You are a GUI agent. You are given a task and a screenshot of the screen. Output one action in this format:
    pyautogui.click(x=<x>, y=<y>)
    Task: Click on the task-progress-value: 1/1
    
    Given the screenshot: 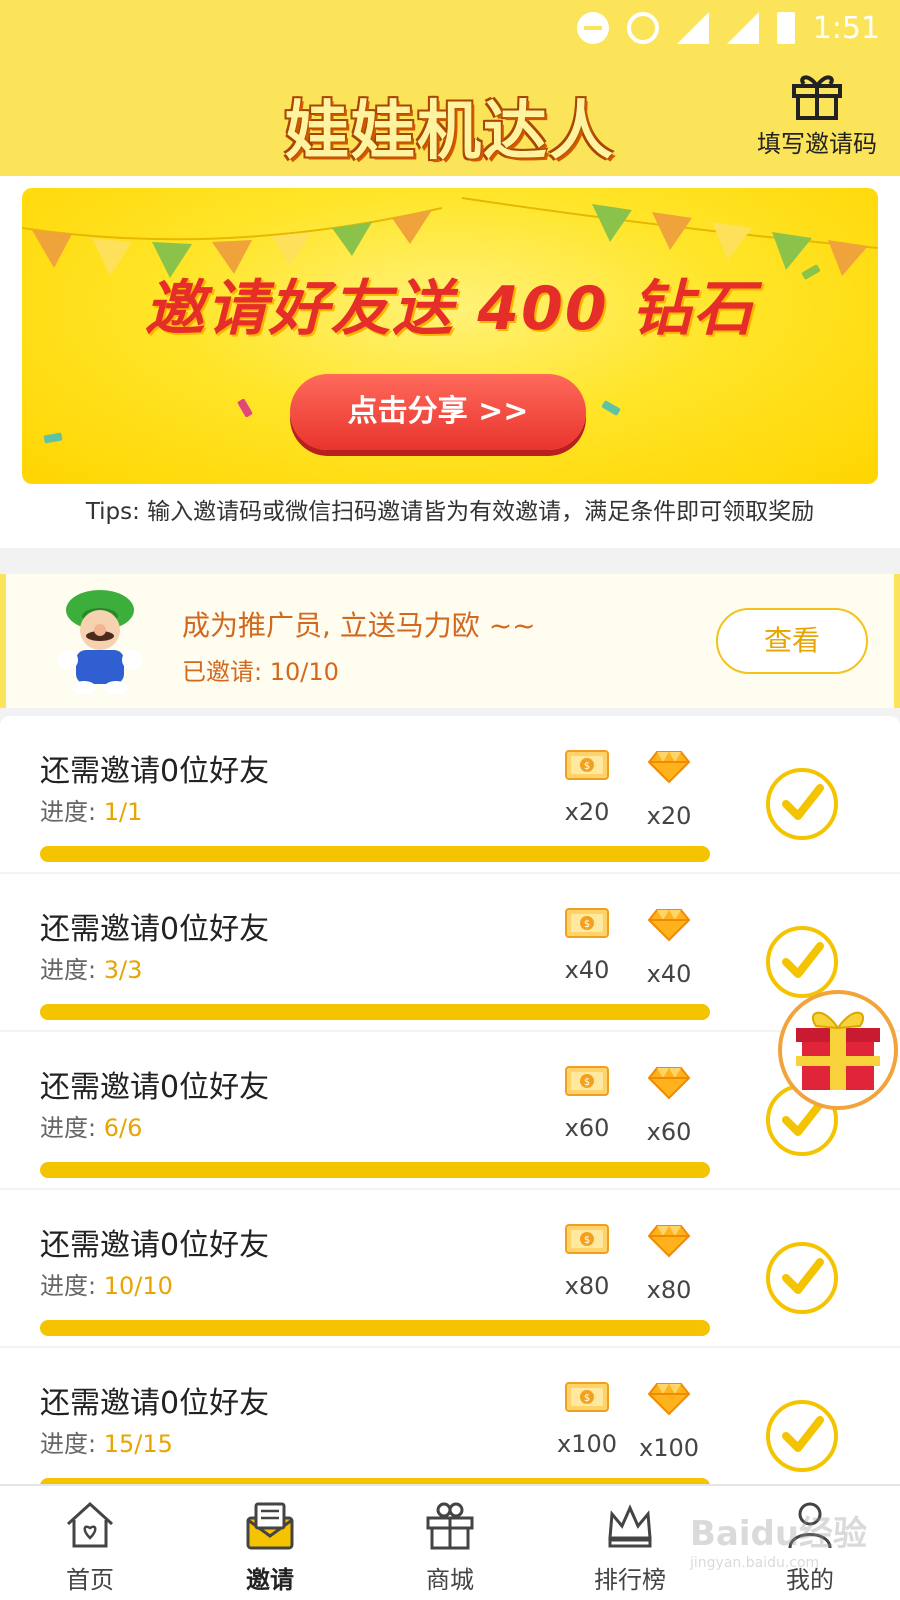 What is the action you would take?
    pyautogui.click(x=123, y=812)
    